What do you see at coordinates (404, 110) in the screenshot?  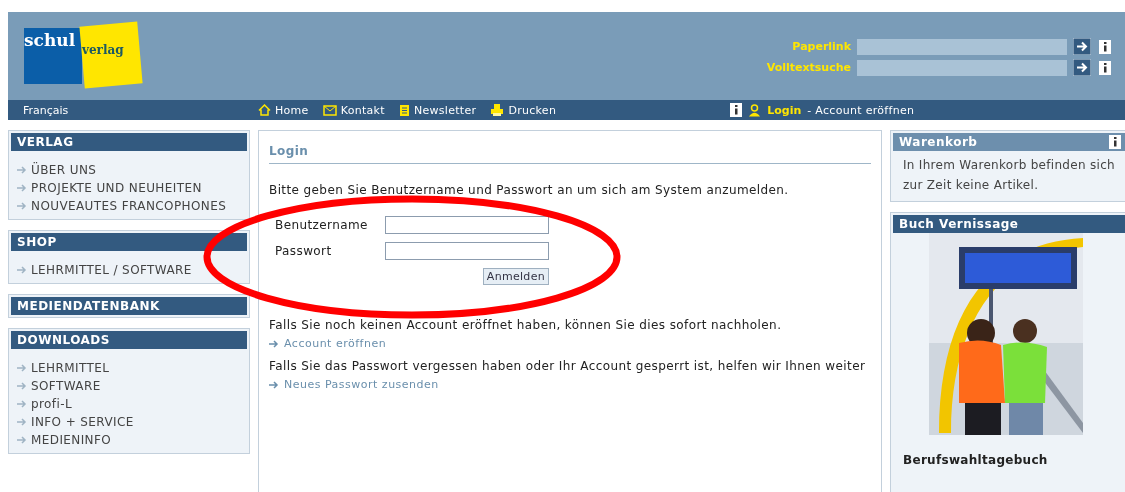 I see `document-icon` at bounding box center [404, 110].